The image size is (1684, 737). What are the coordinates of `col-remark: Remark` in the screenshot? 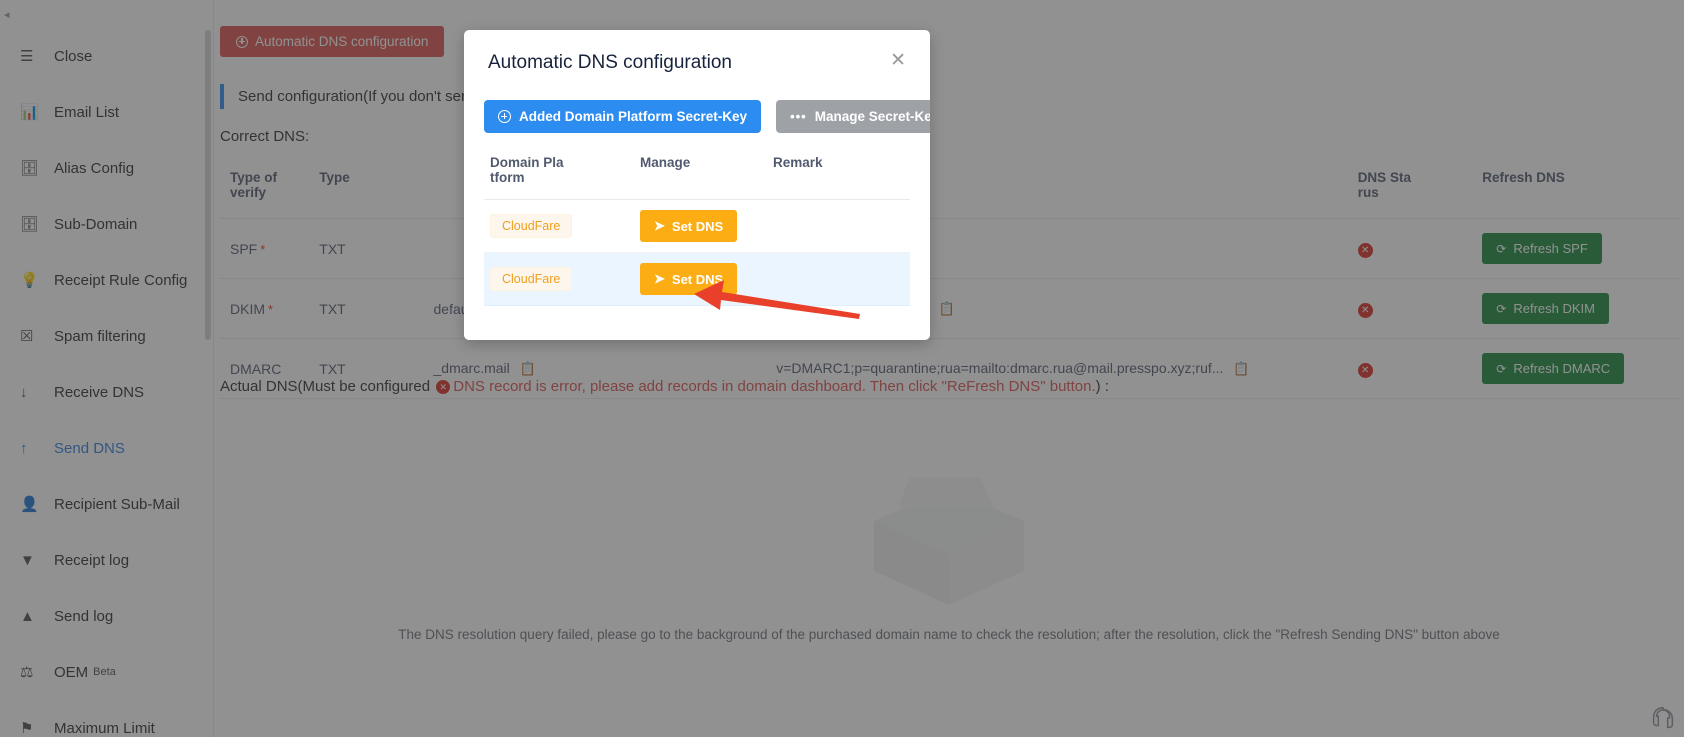 It's located at (838, 173).